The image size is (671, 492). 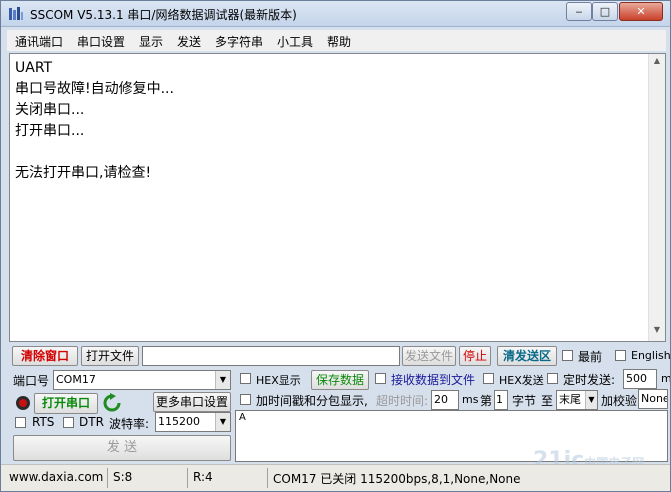 I want to click on english-checkbox, so click(x=620, y=355).